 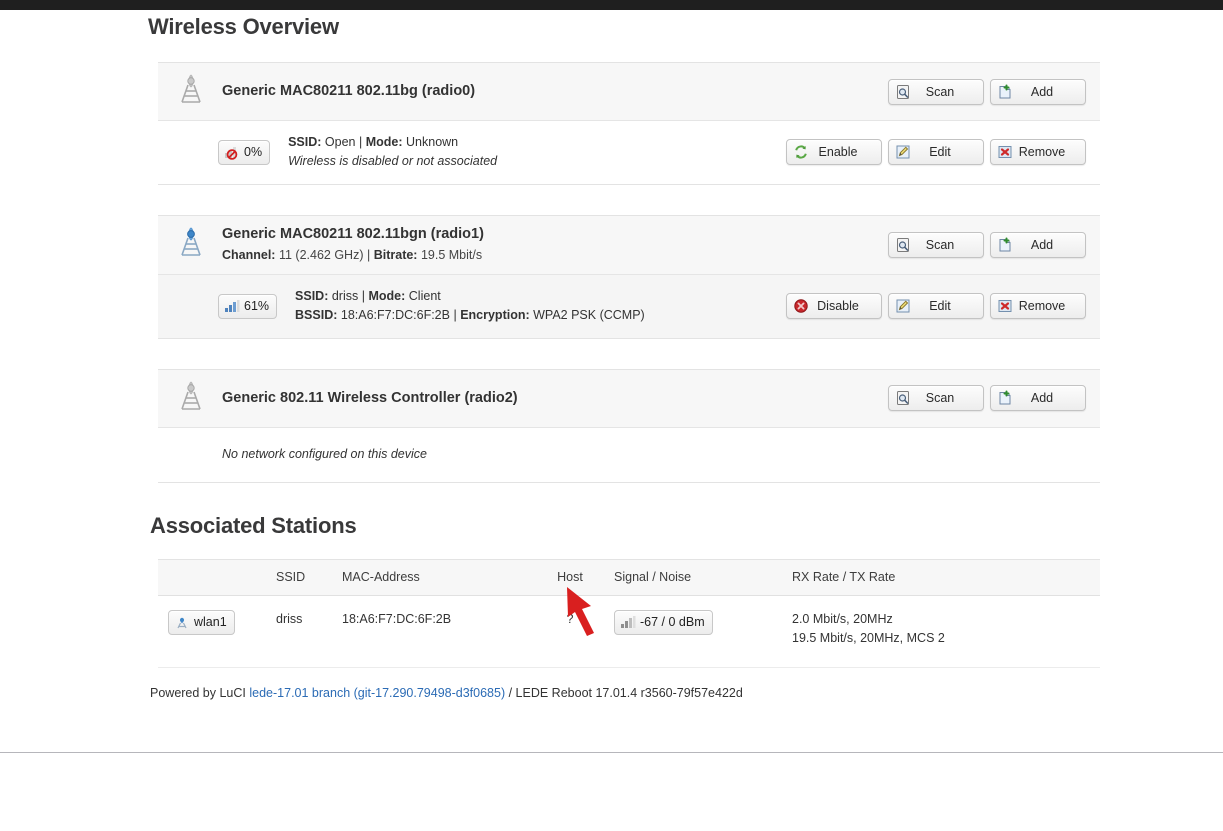 I want to click on radio0-signal-badge: 0%, so click(x=244, y=152).